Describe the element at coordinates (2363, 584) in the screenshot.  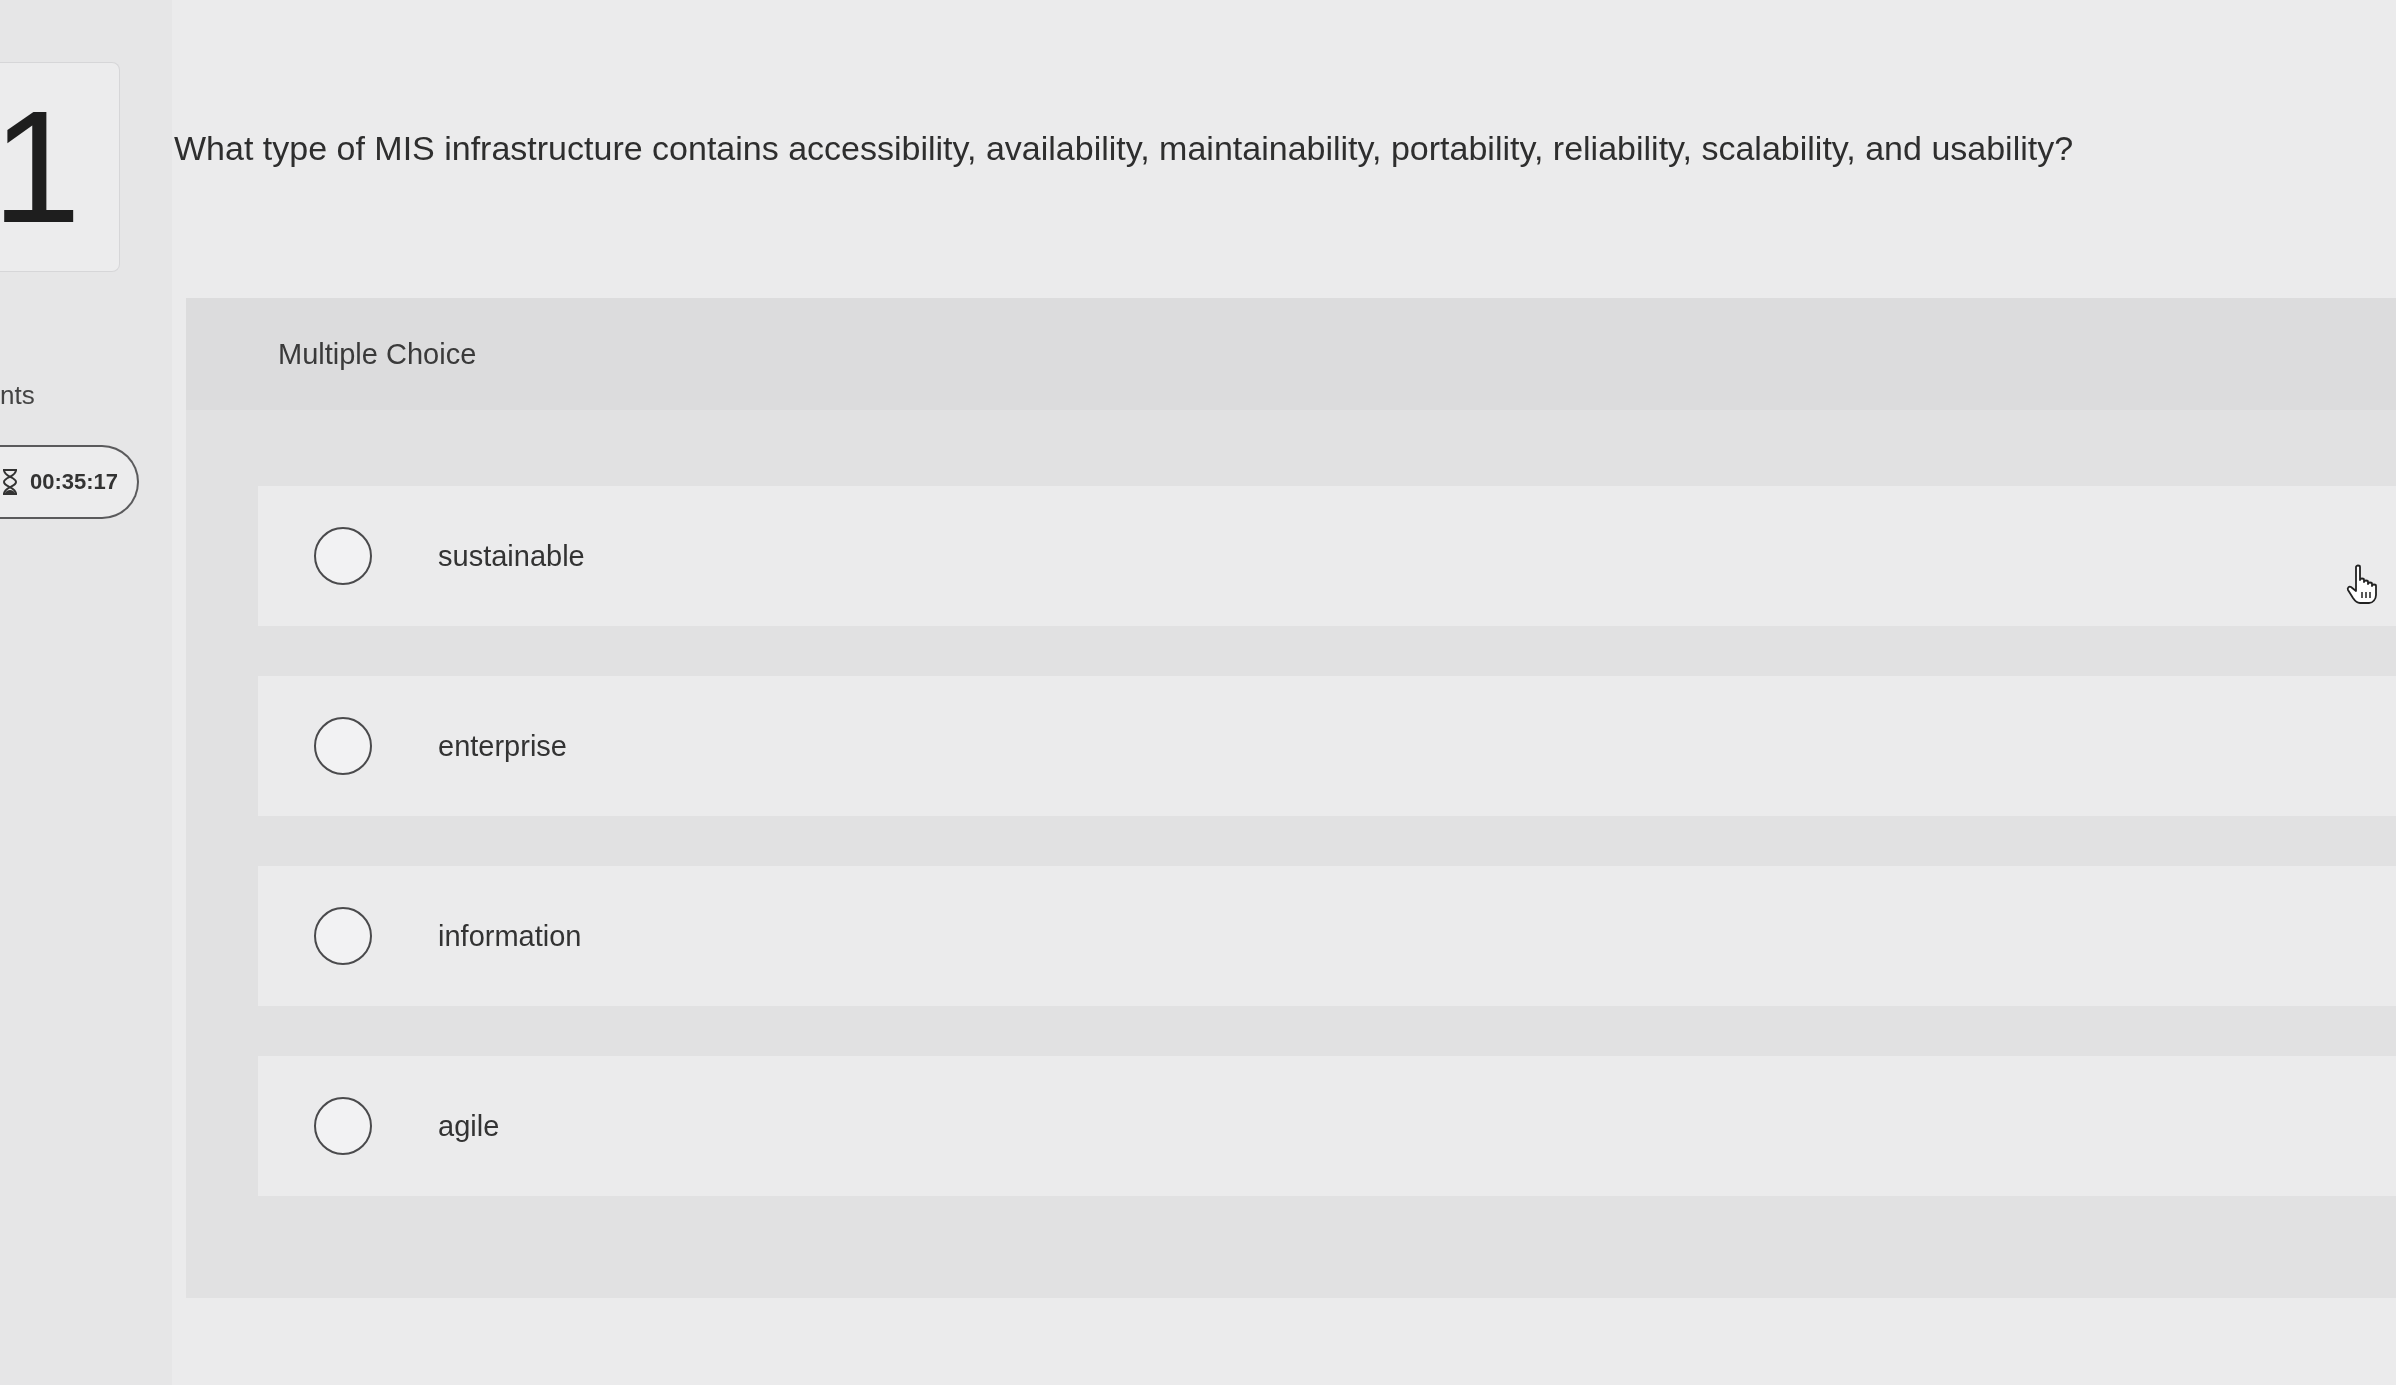
I see `hand-pointer-icon` at that location.